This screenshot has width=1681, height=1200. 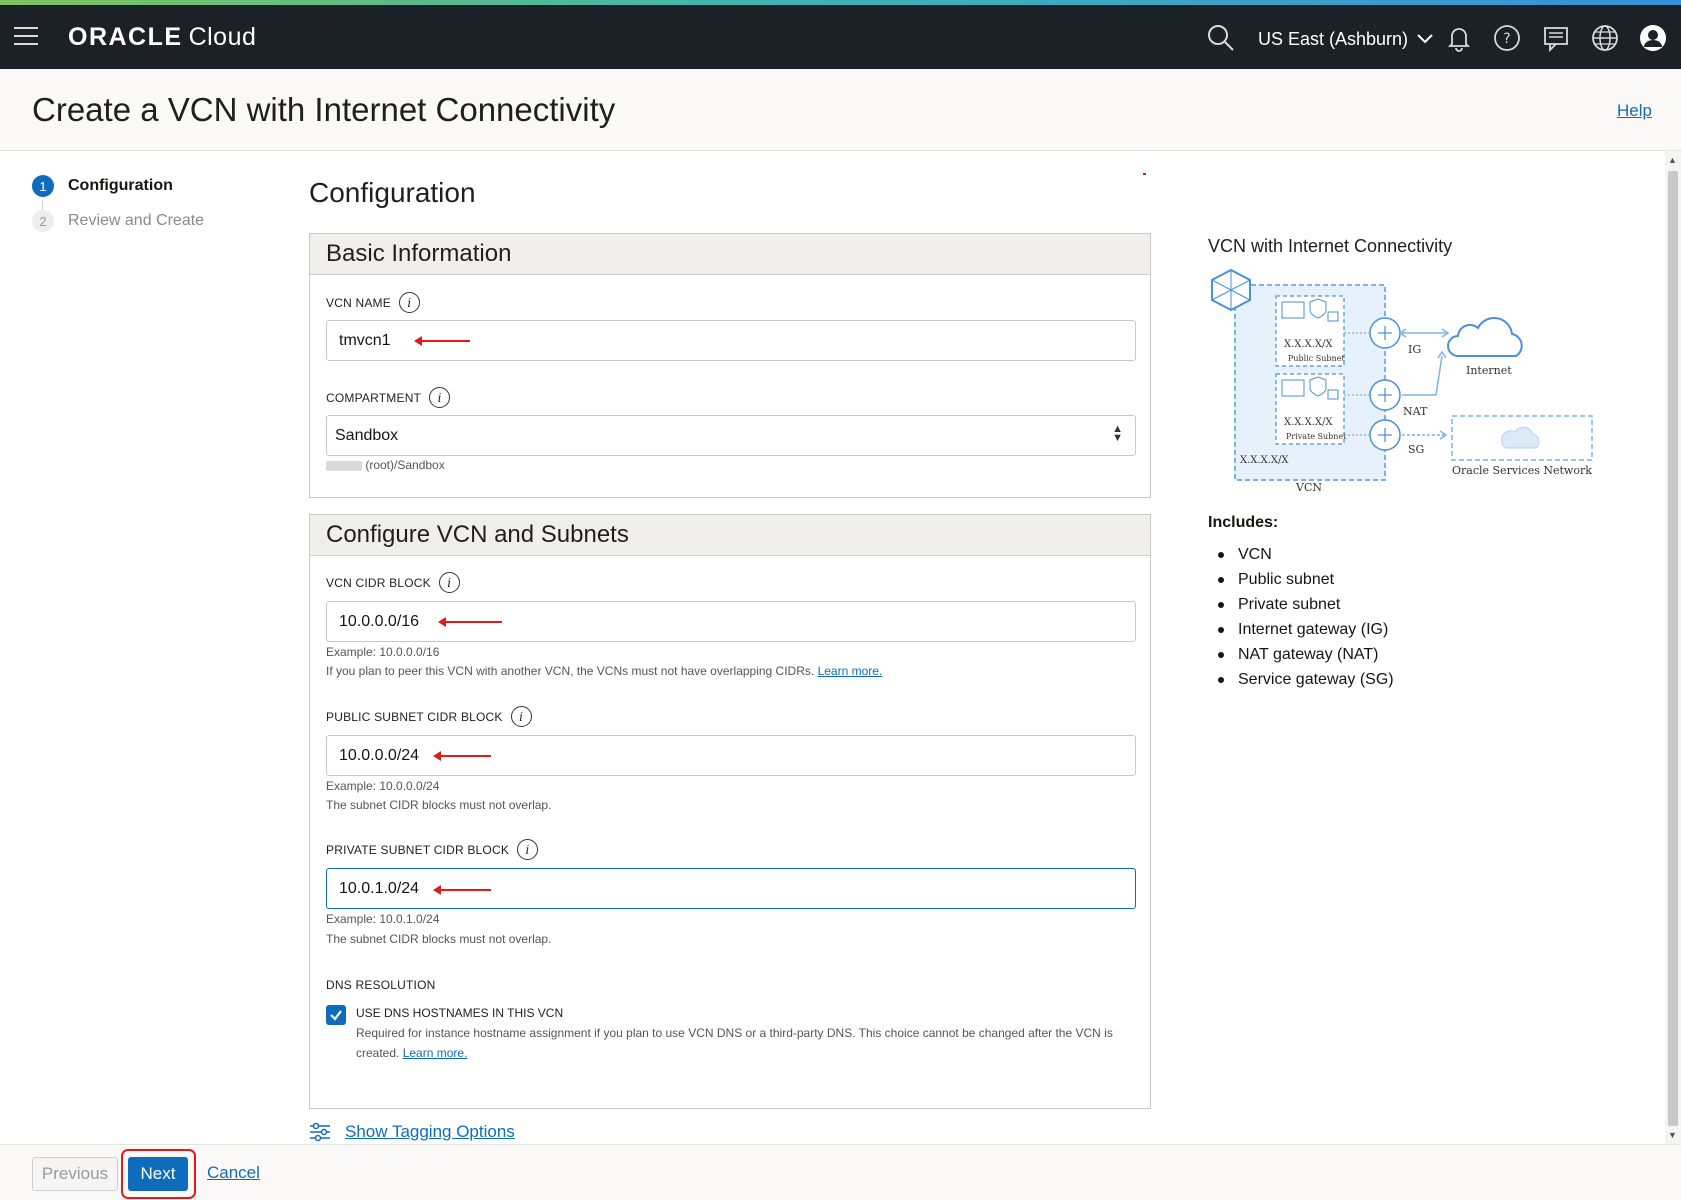 What do you see at coordinates (1243, 522) in the screenshot?
I see `includes-title: Includes:` at bounding box center [1243, 522].